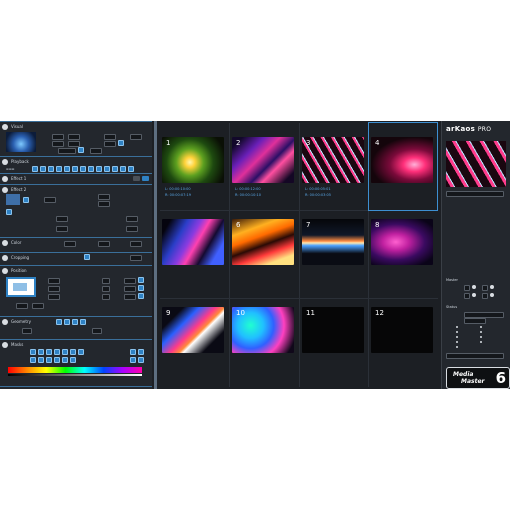  Describe the element at coordinates (76, 189) in the screenshot. I see `effect2-section-header: Effect 2` at that location.